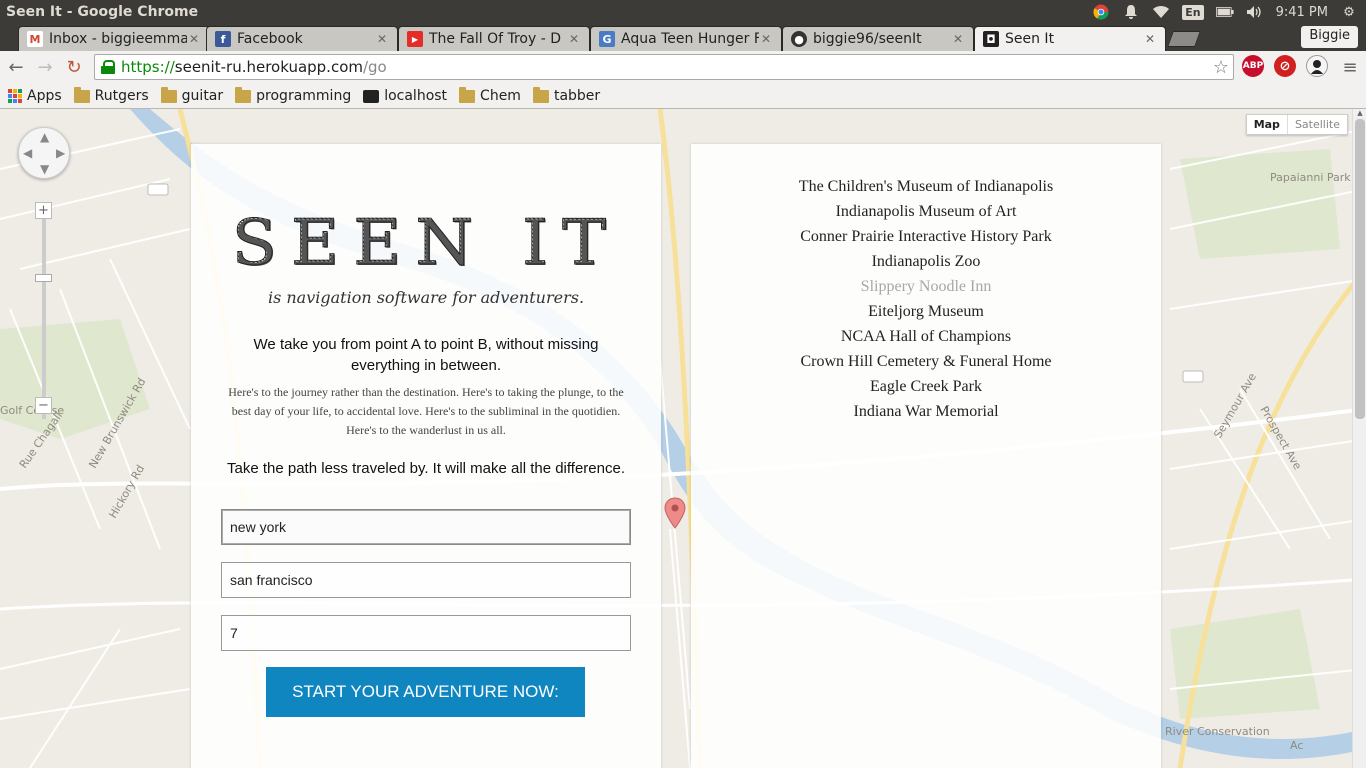 Image resolution: width=1366 pixels, height=768 pixels. I want to click on svg-text: Papaianni Park, so click(1310, 177).